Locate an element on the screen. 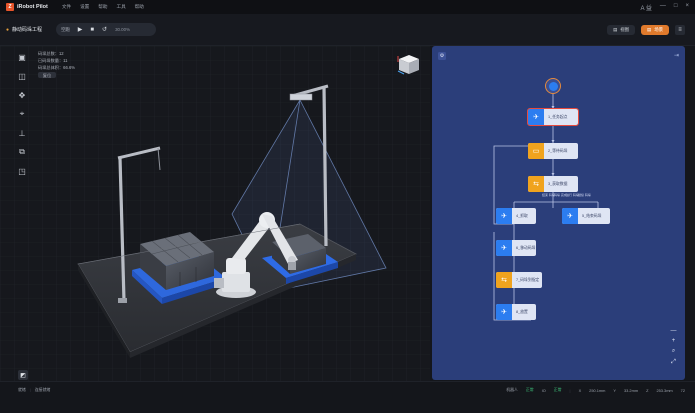  run-mode-select: 空跑 is located at coordinates (65, 30).